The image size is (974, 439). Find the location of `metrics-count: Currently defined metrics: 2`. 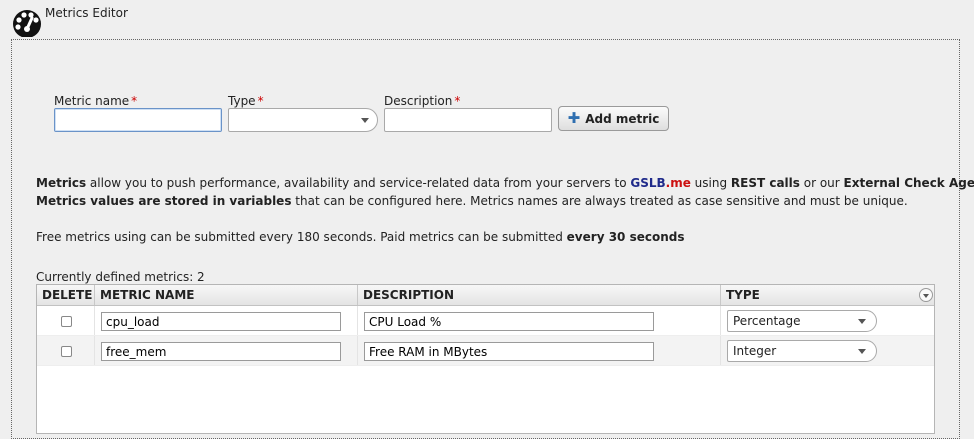

metrics-count: Currently defined metrics: 2 is located at coordinates (120, 277).